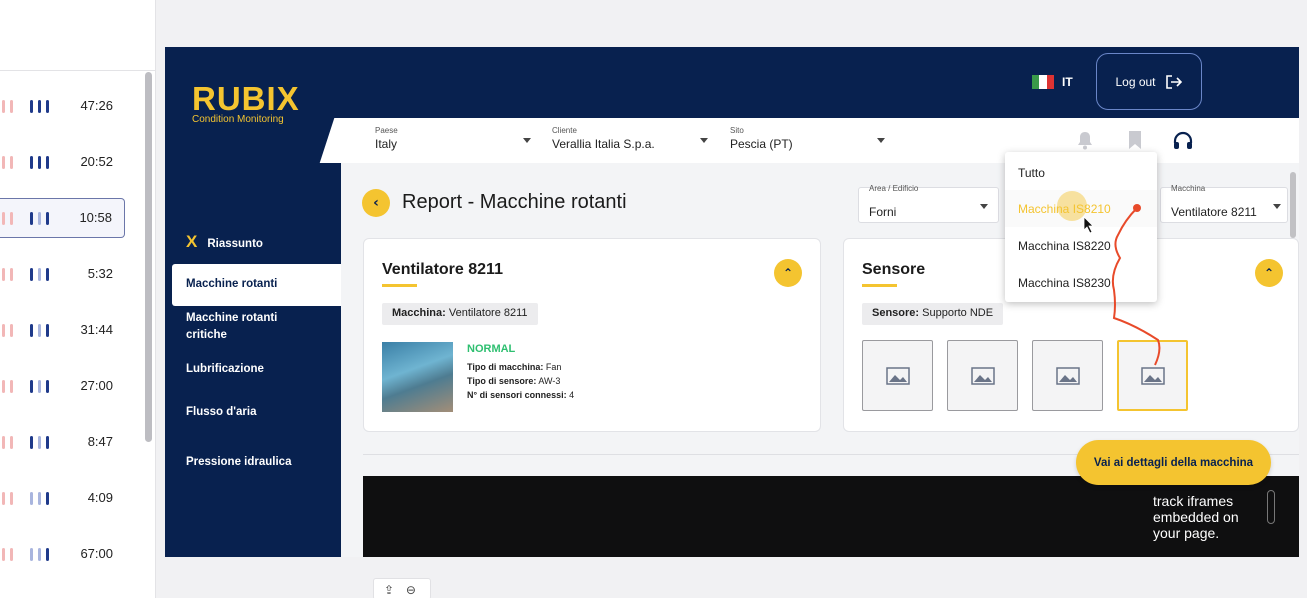  I want to click on logout-button: Log out, so click(1149, 81).